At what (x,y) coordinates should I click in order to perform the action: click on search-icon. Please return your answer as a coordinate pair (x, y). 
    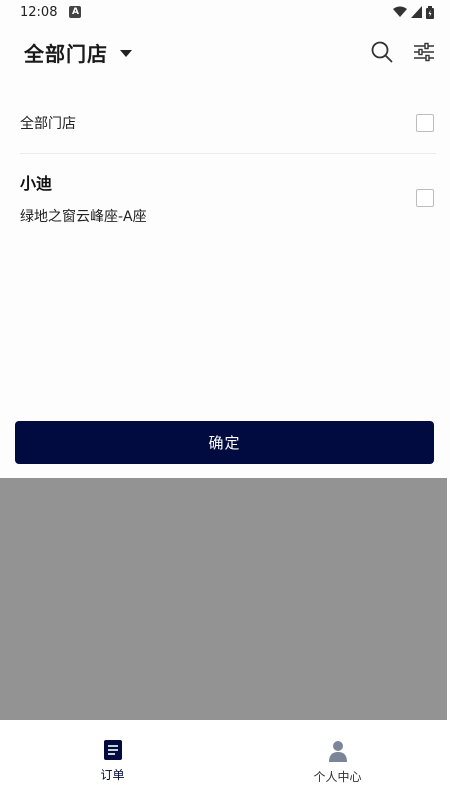
    Looking at the image, I should click on (382, 52).